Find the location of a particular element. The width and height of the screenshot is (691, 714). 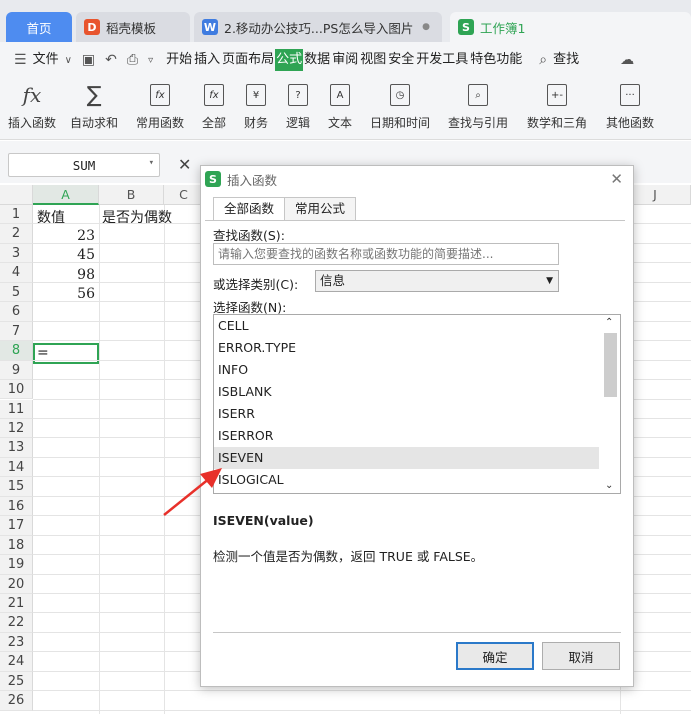

list-item: INFO is located at coordinates (406, 370).